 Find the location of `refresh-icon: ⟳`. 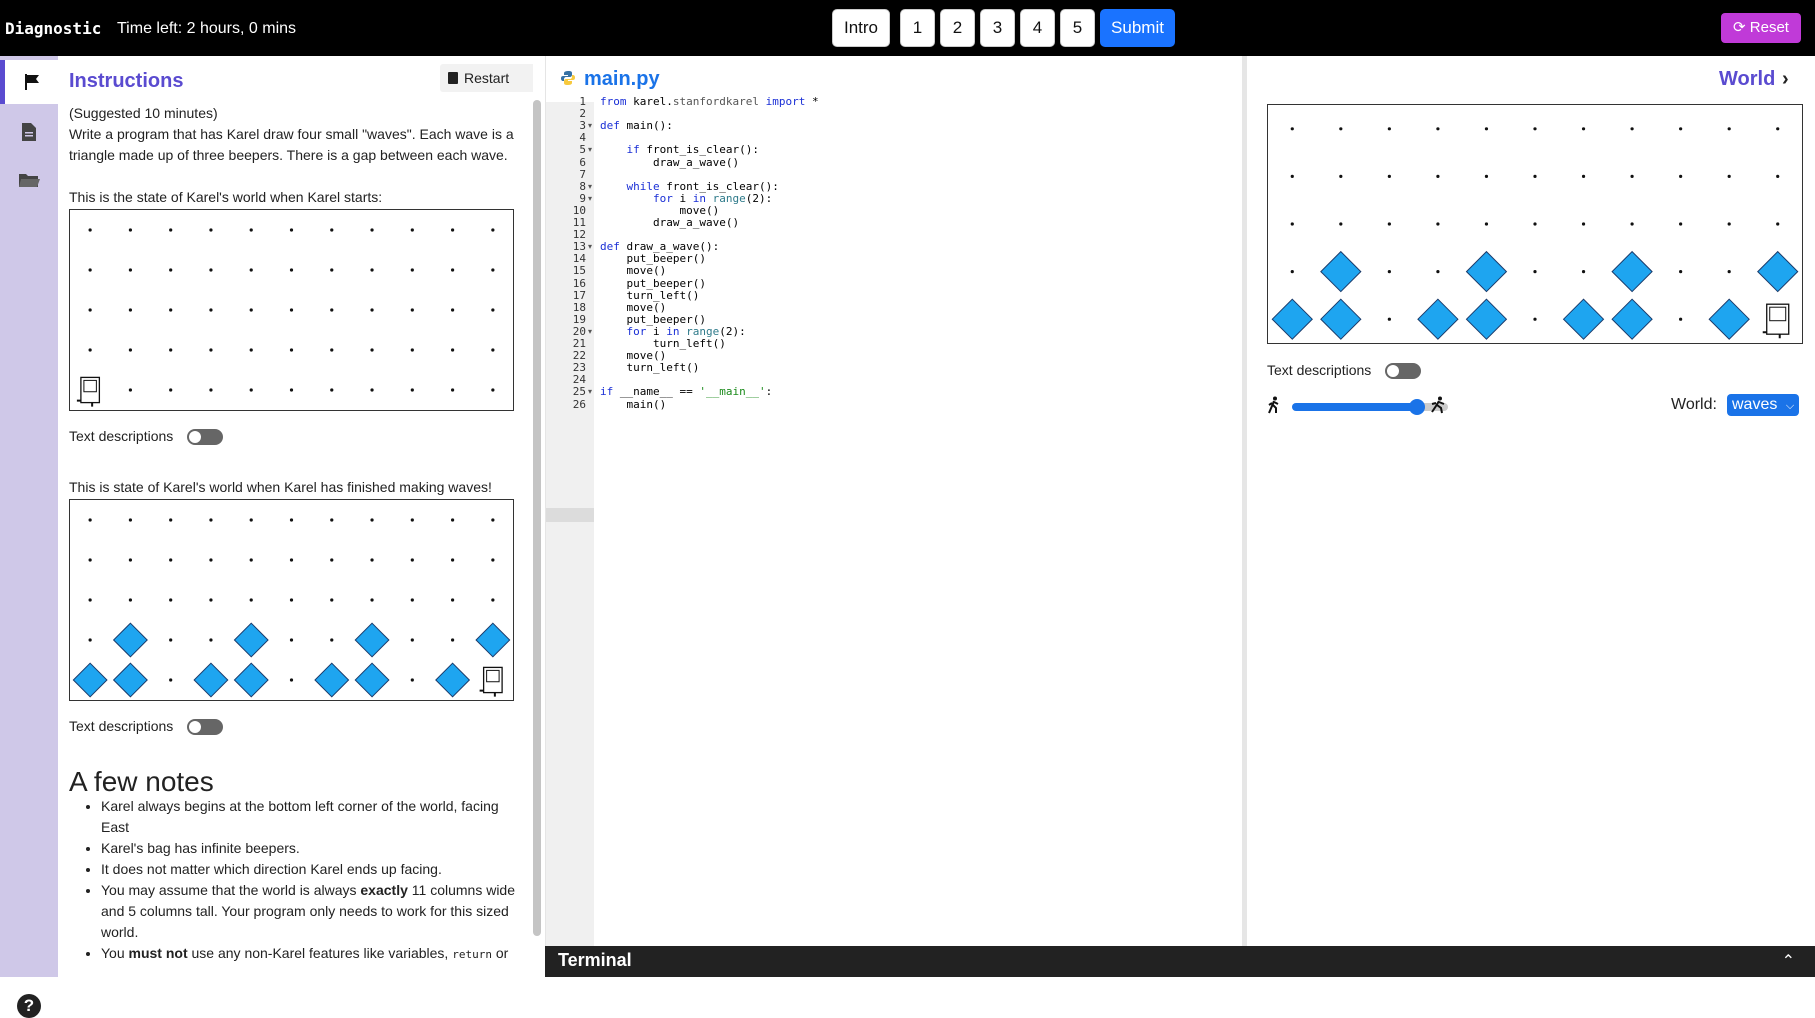

refresh-icon: ⟳ is located at coordinates (1739, 27).